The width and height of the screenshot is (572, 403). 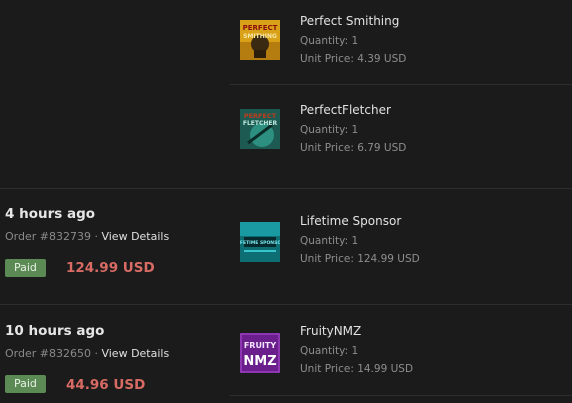 What do you see at coordinates (48, 353) in the screenshot?
I see `order-number: Order #832650` at bounding box center [48, 353].